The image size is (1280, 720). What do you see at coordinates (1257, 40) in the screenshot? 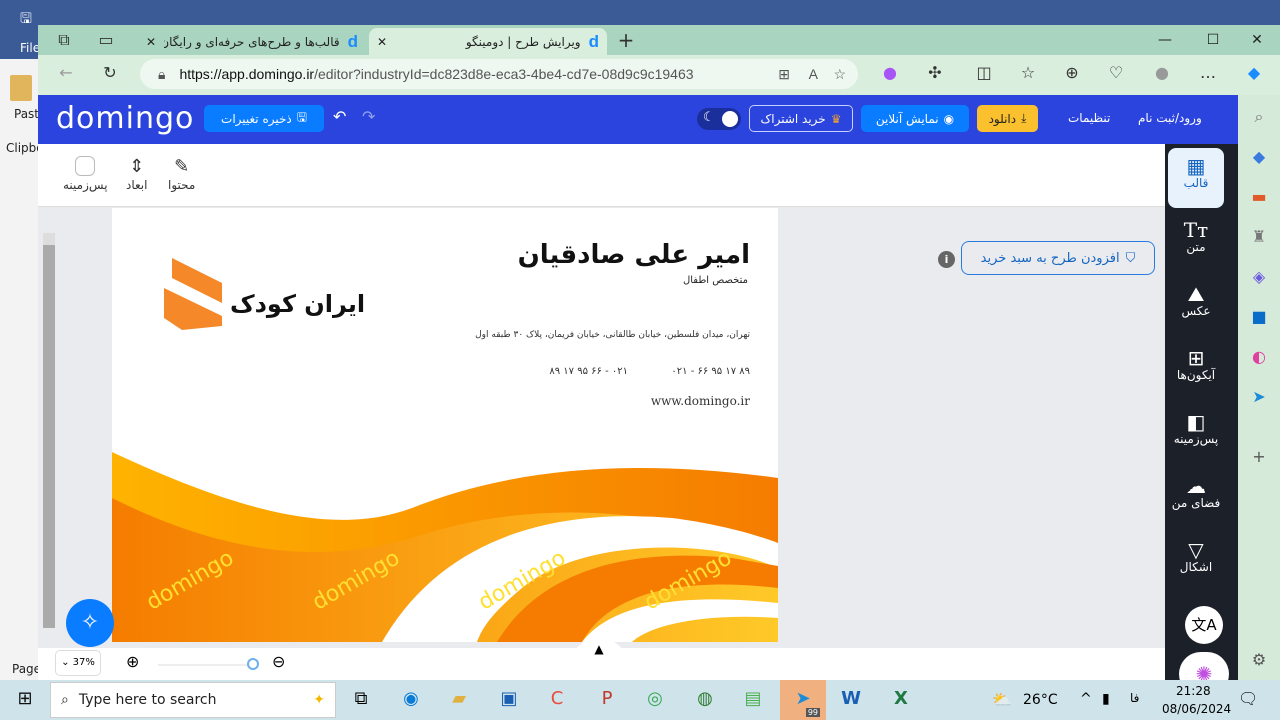
I see `close-window-button: ✕` at bounding box center [1257, 40].